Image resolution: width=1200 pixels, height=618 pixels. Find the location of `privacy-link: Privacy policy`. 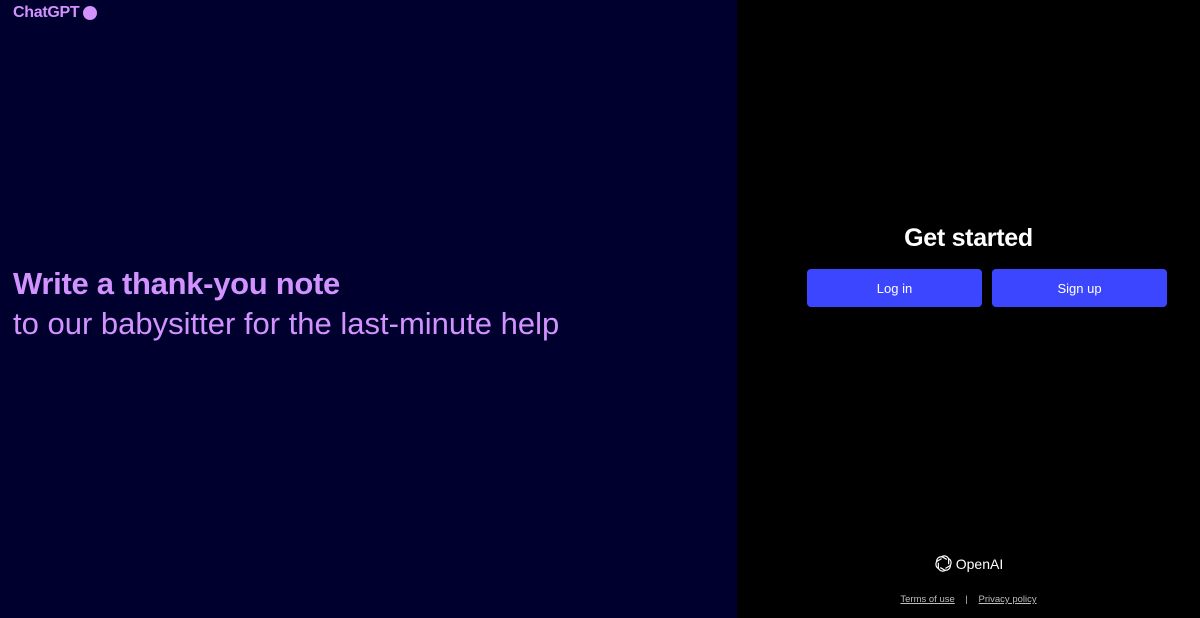

privacy-link: Privacy policy is located at coordinates (1008, 599).